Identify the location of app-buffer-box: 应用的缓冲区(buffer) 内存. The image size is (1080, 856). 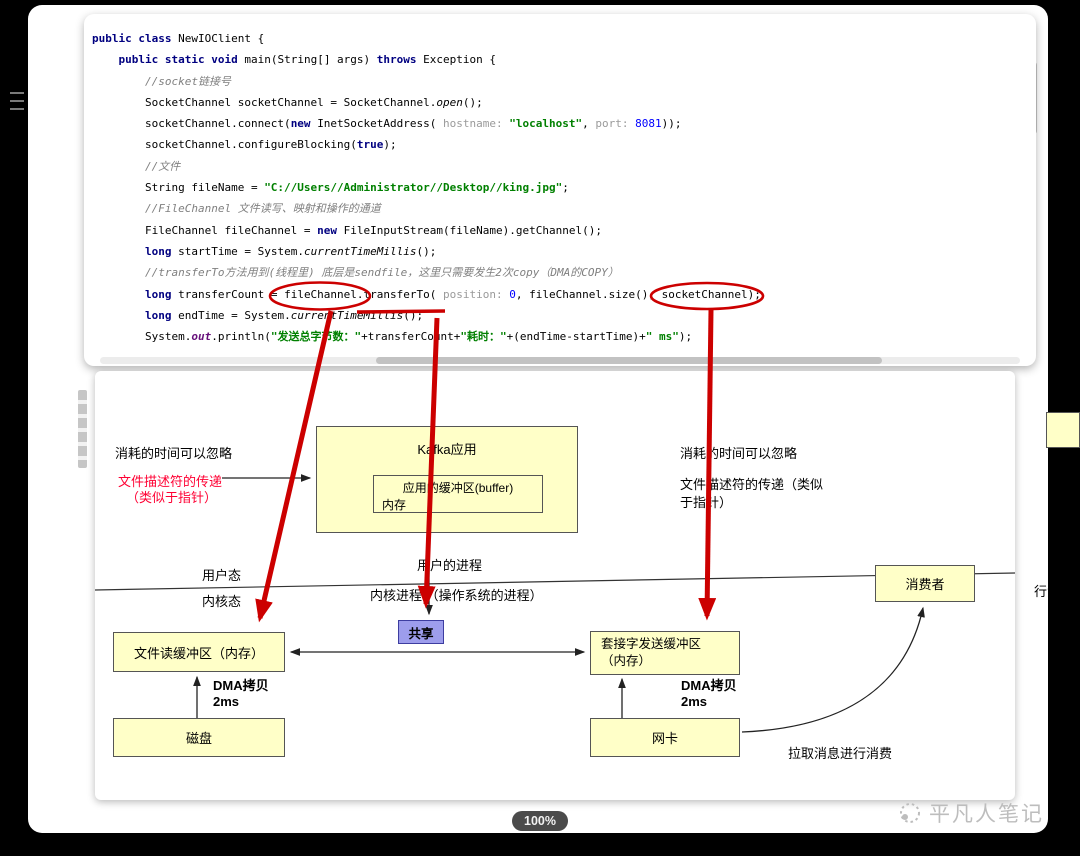
(458, 494).